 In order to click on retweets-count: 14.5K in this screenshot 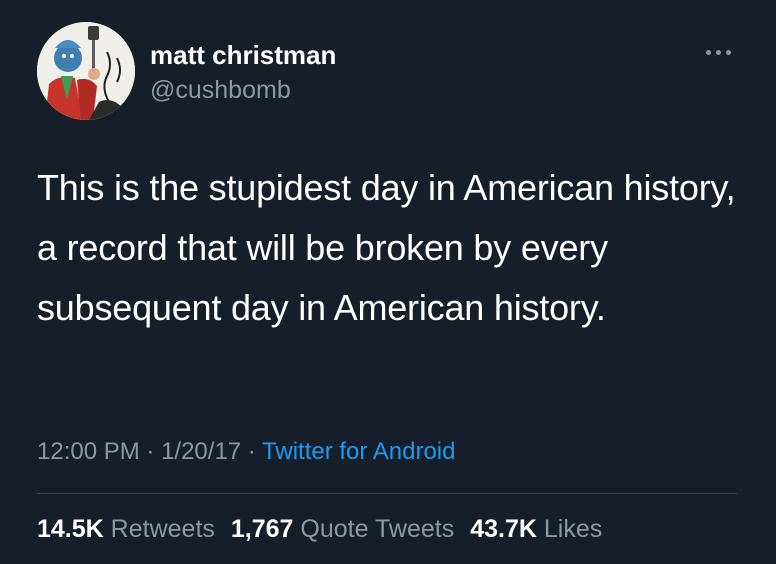, I will do `click(70, 529)`.